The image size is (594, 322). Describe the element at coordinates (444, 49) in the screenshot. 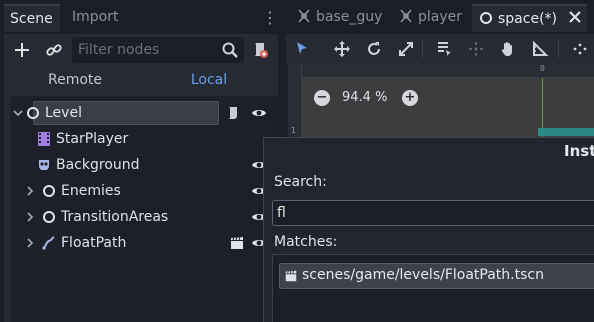

I see `list-select-icon` at that location.